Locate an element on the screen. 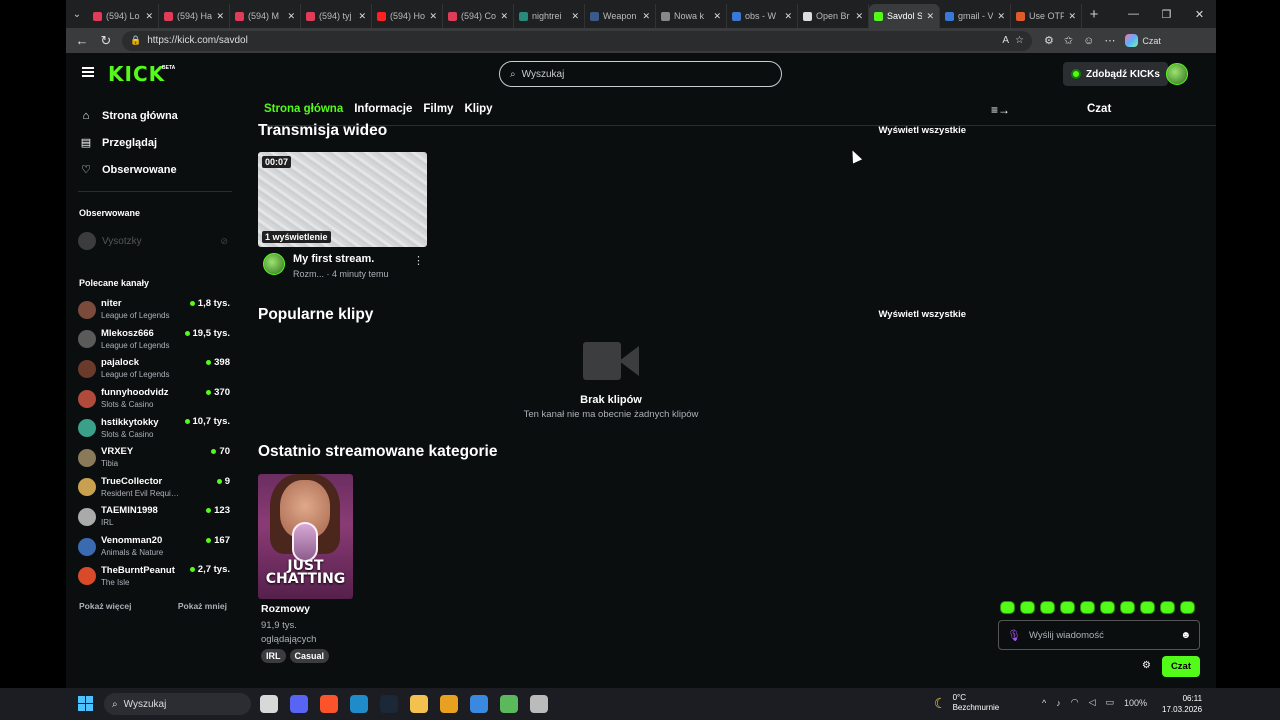 The image size is (1280, 720). recommended-channel: pajalock League of Legends 398 is located at coordinates (154, 369).